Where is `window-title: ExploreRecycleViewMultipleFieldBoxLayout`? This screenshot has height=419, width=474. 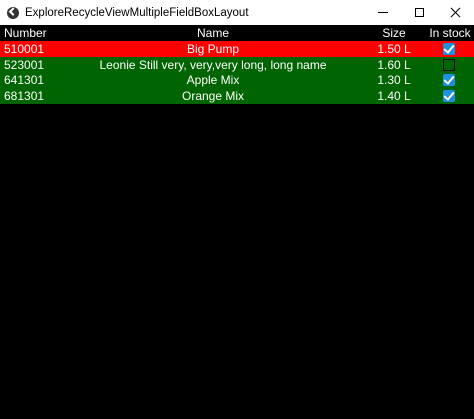
window-title: ExploreRecycleViewMultipleFieldBoxLayout is located at coordinates (137, 12).